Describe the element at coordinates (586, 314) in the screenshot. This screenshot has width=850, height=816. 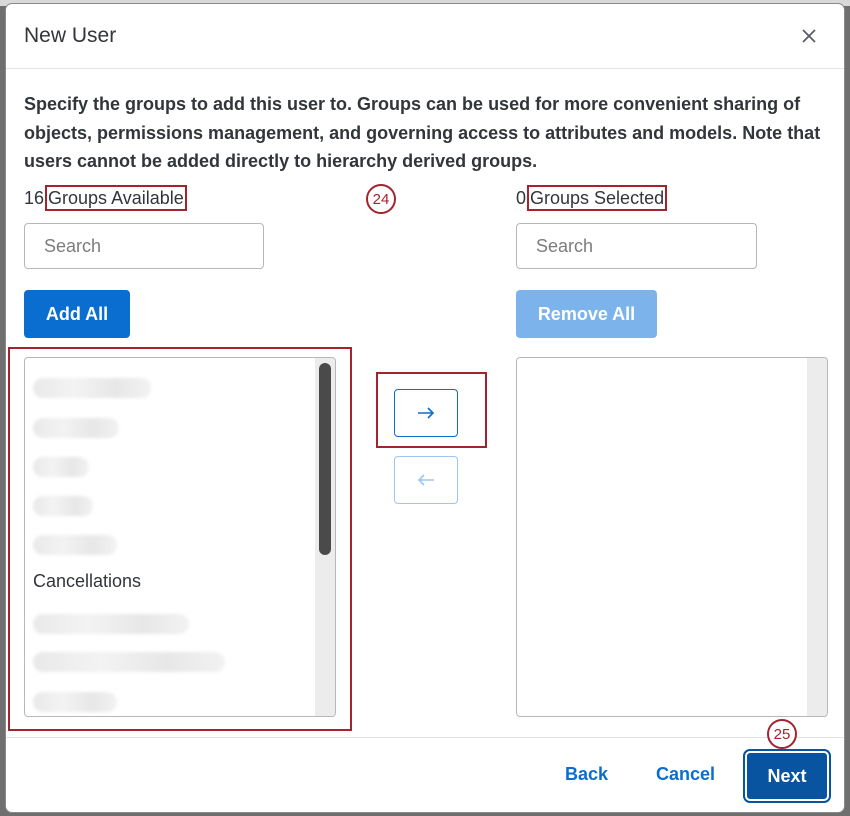
I see `remove-all-button: Remove All` at that location.